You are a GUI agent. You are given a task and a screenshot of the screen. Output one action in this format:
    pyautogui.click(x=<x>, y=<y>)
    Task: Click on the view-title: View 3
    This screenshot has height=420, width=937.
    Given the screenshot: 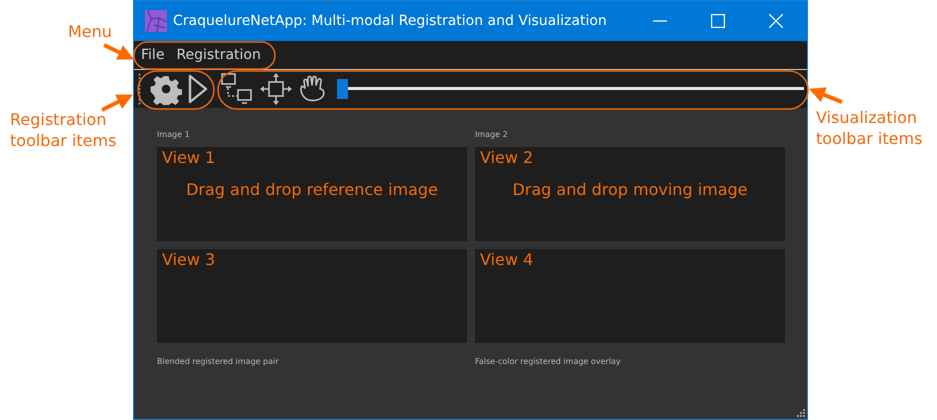 What is the action you would take?
    pyautogui.click(x=188, y=259)
    